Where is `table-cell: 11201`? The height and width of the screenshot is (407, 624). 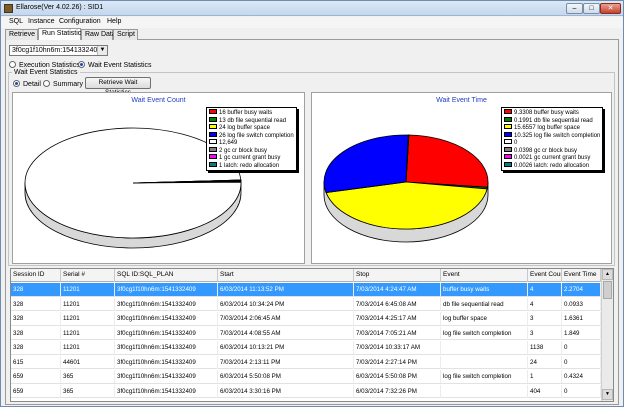
table-cell: 11201 is located at coordinates (88, 333).